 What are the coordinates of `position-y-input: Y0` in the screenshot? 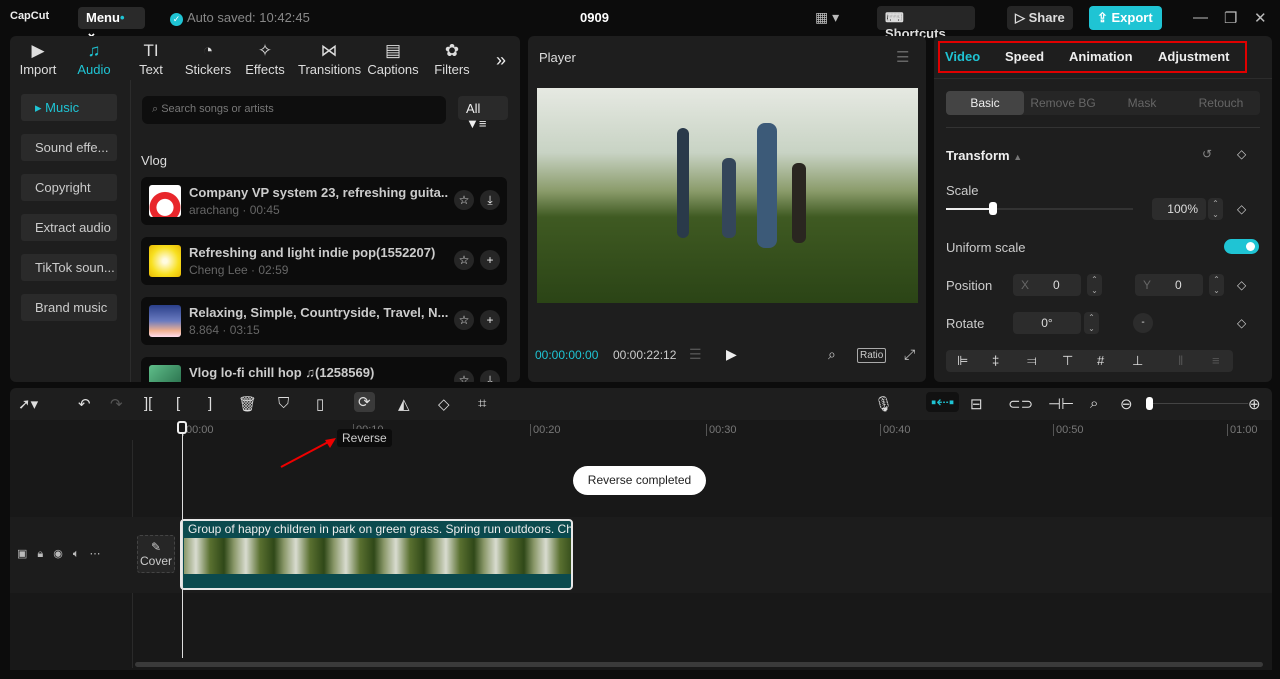 It's located at (1169, 285).